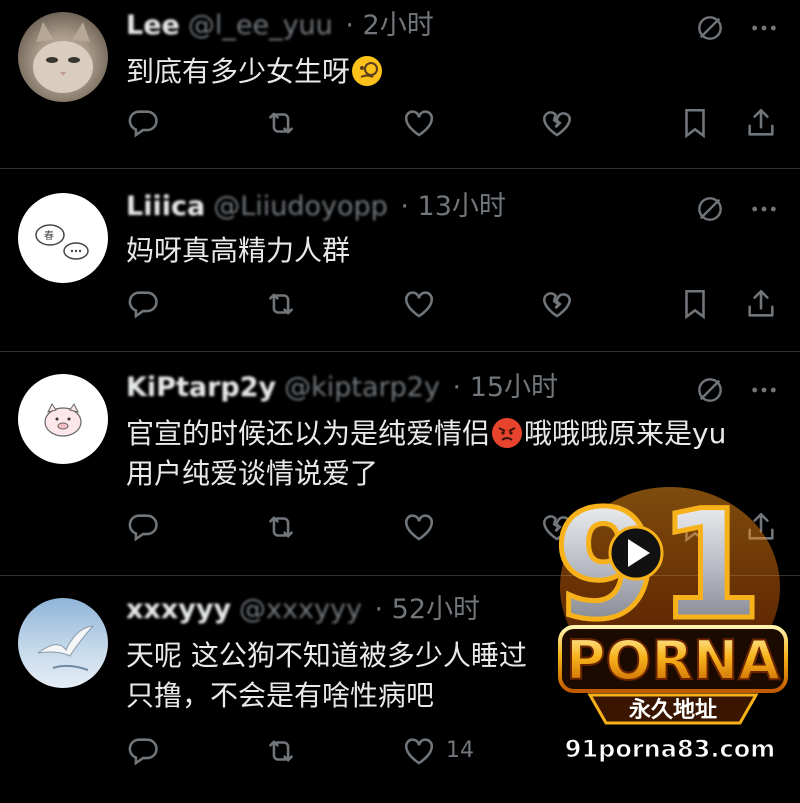 The width and height of the screenshot is (800, 803). I want to click on monocle-face-emoji, so click(367, 71).